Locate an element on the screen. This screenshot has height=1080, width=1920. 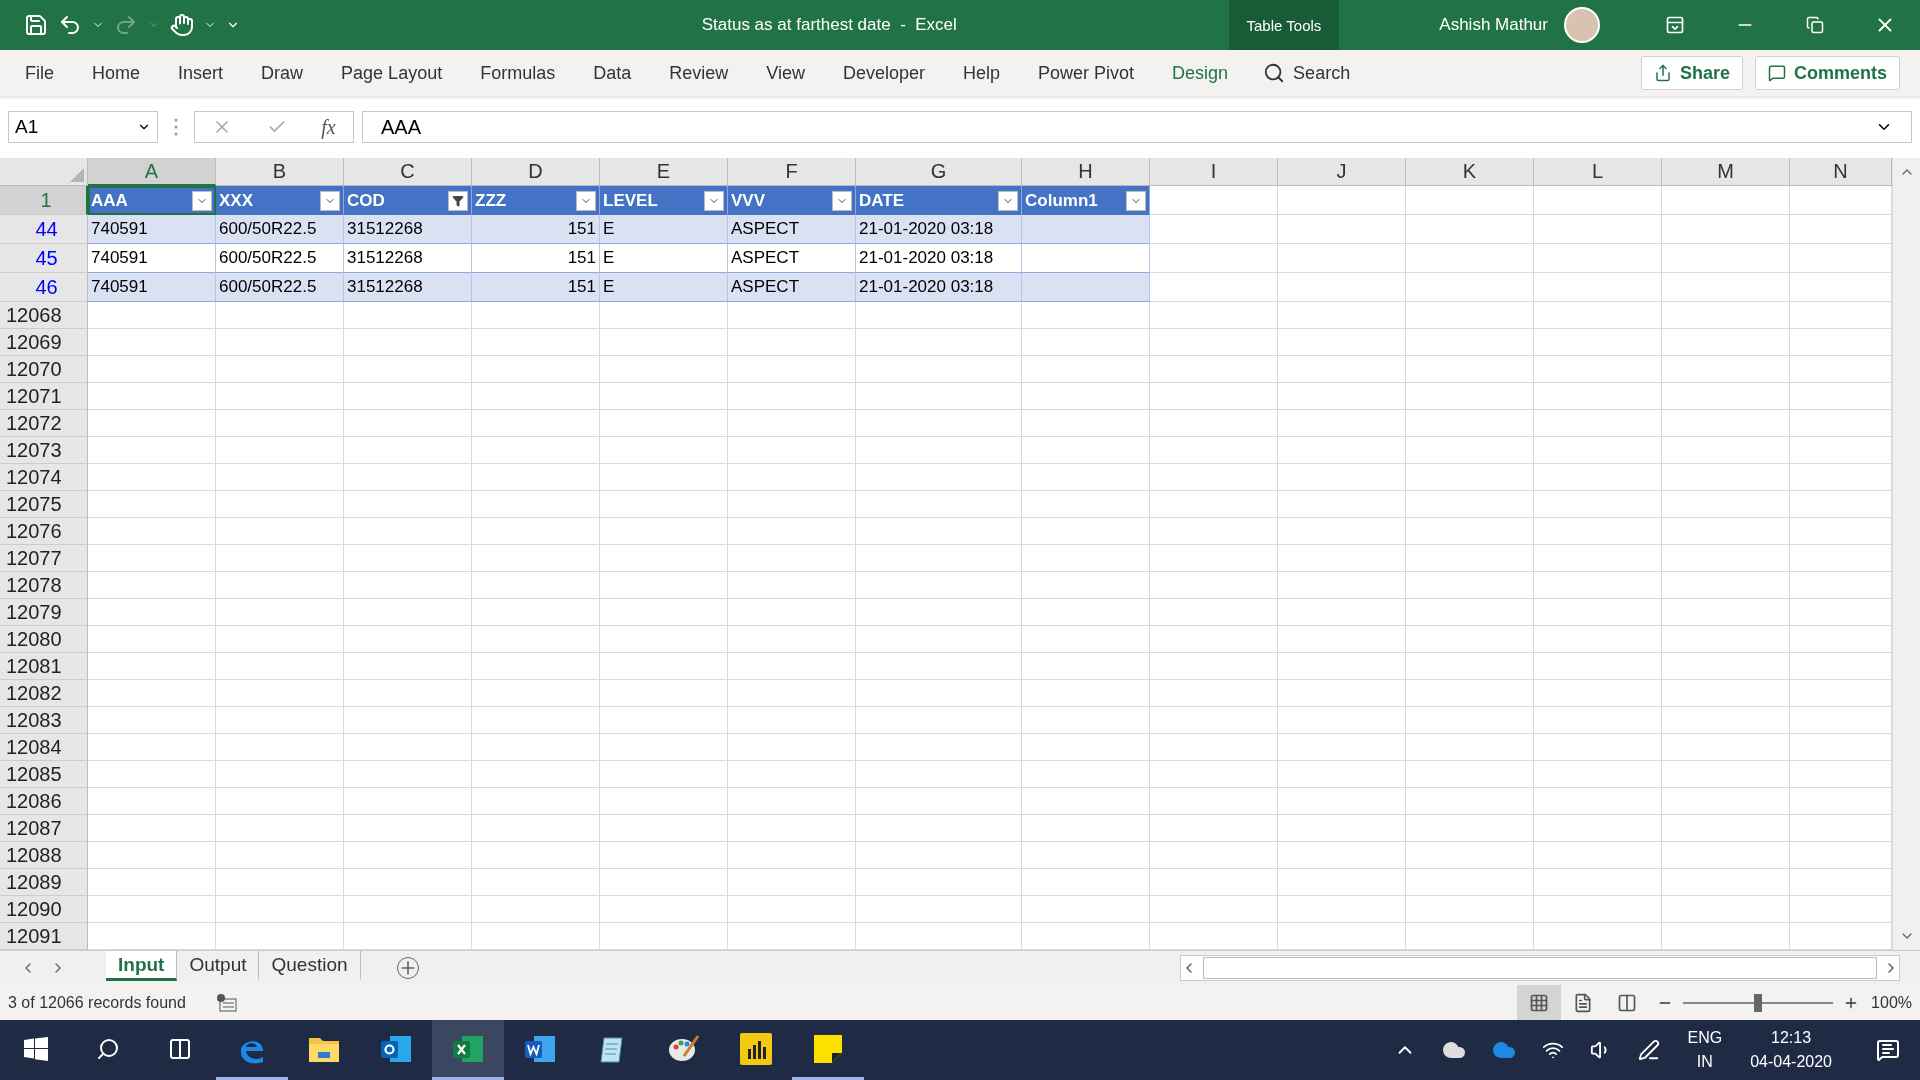
zoom-thumb is located at coordinates (1758, 1002).